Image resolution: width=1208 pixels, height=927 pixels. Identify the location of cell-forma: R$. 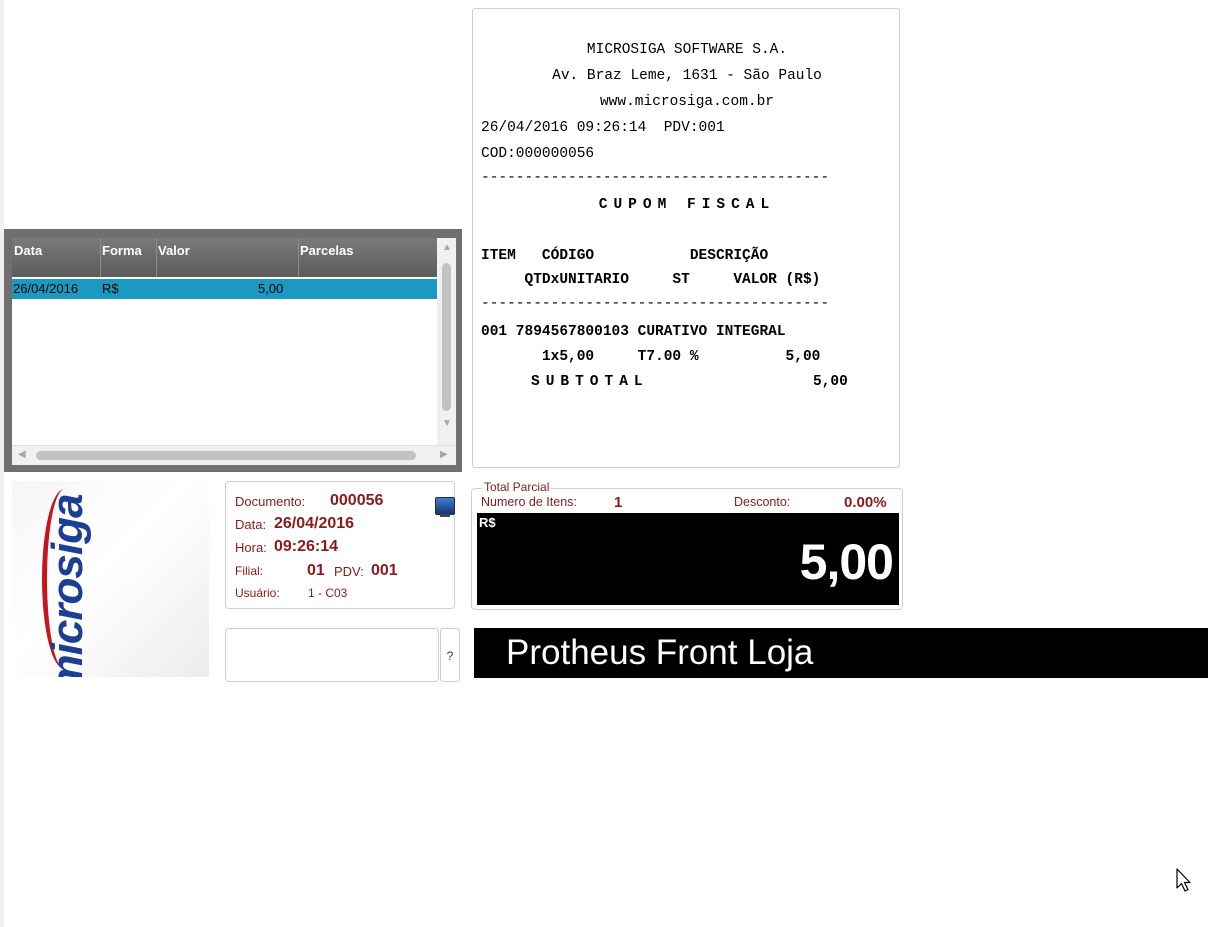
(110, 288).